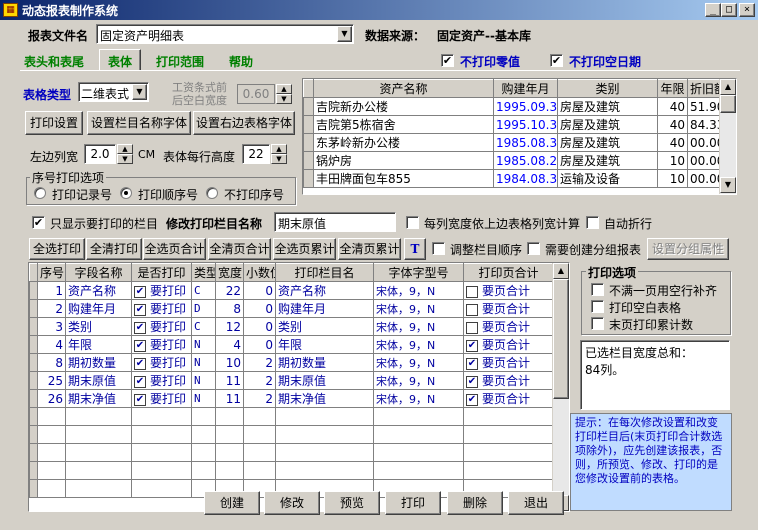  I want to click on table-cell: 11, so click(229, 380).